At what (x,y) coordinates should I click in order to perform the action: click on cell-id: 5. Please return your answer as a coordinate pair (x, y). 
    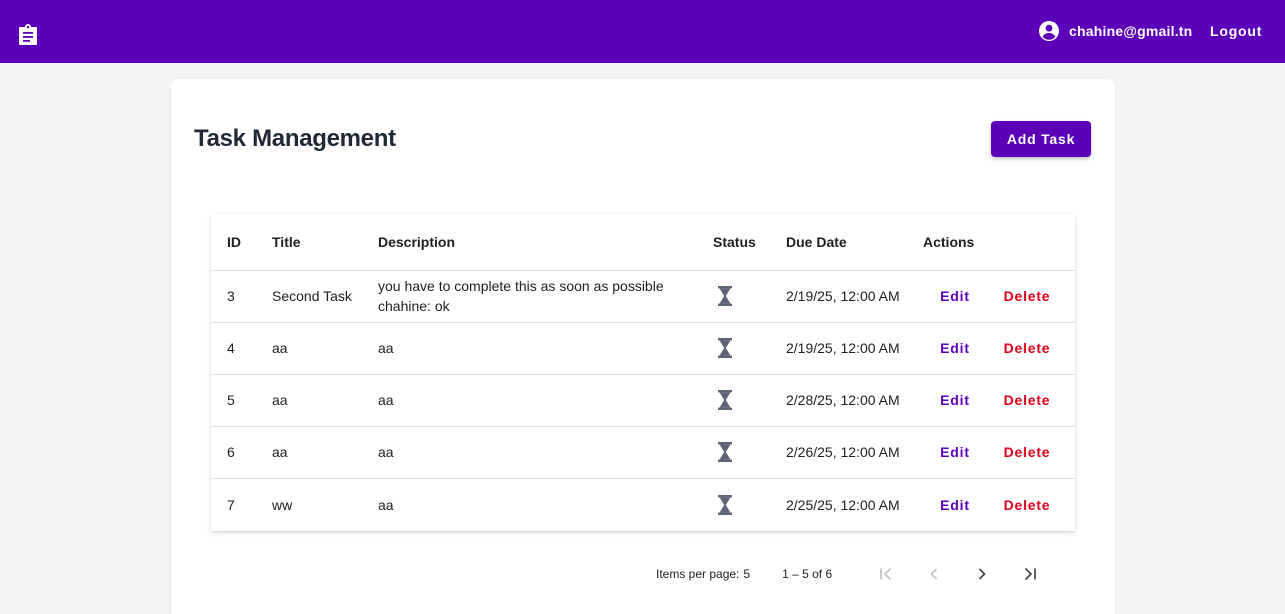
    Looking at the image, I should click on (241, 400).